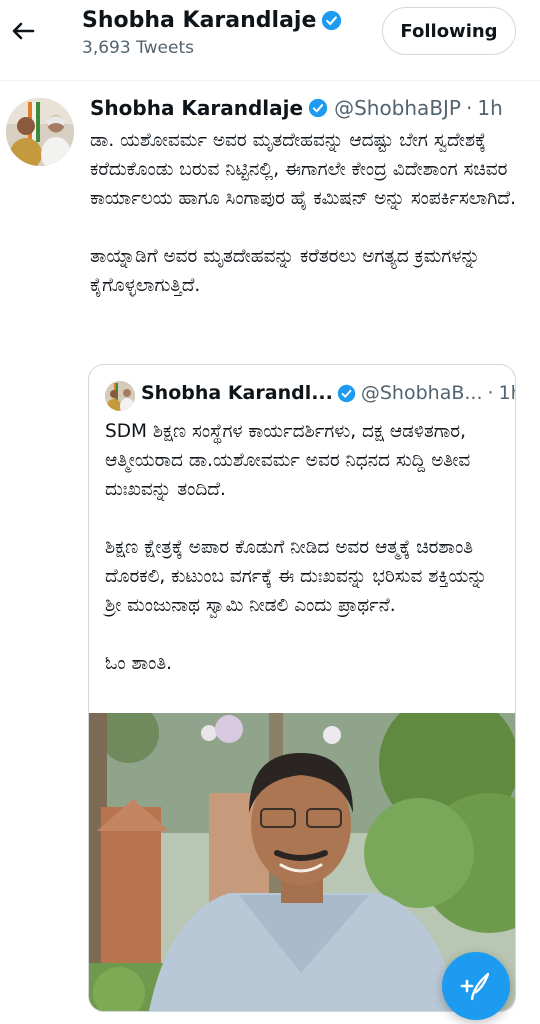 This screenshot has height=1024, width=540. I want to click on following-button: Following, so click(449, 31).